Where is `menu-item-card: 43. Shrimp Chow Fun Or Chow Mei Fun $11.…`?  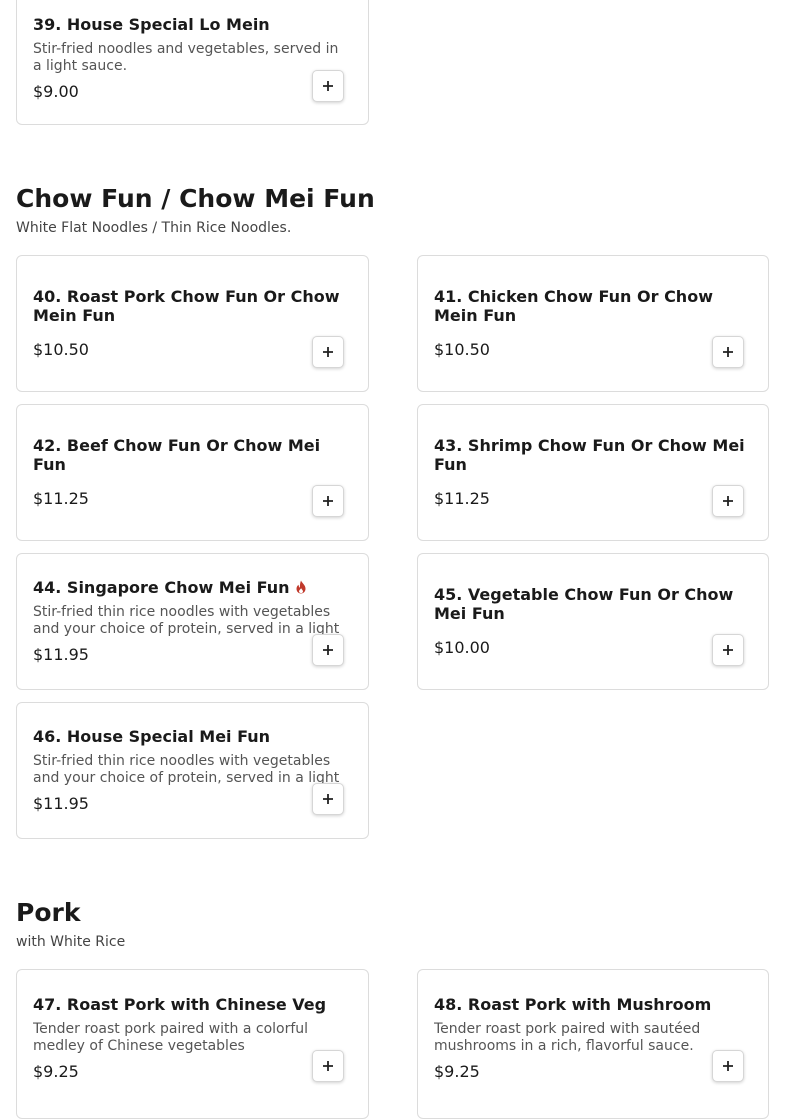 menu-item-card: 43. Shrimp Chow Fun Or Chow Mei Fun $11.… is located at coordinates (593, 472).